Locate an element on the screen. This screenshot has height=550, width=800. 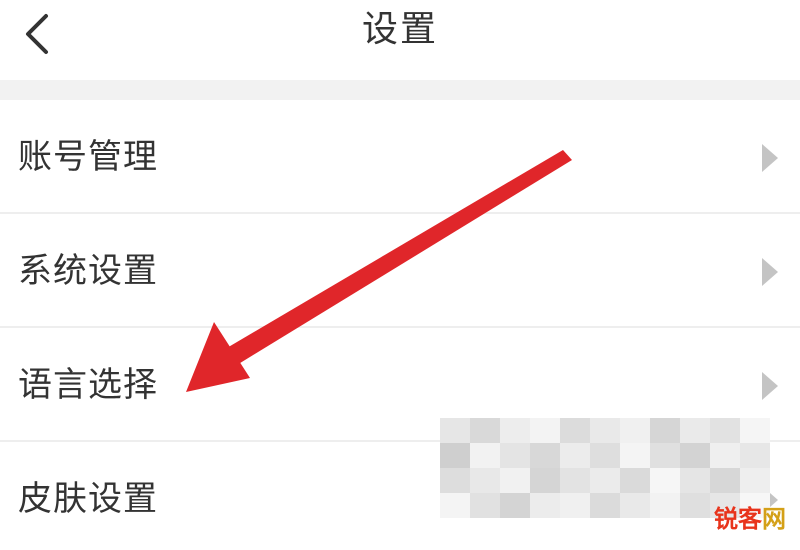
site-watermark: 锐客网 is located at coordinates (750, 516).